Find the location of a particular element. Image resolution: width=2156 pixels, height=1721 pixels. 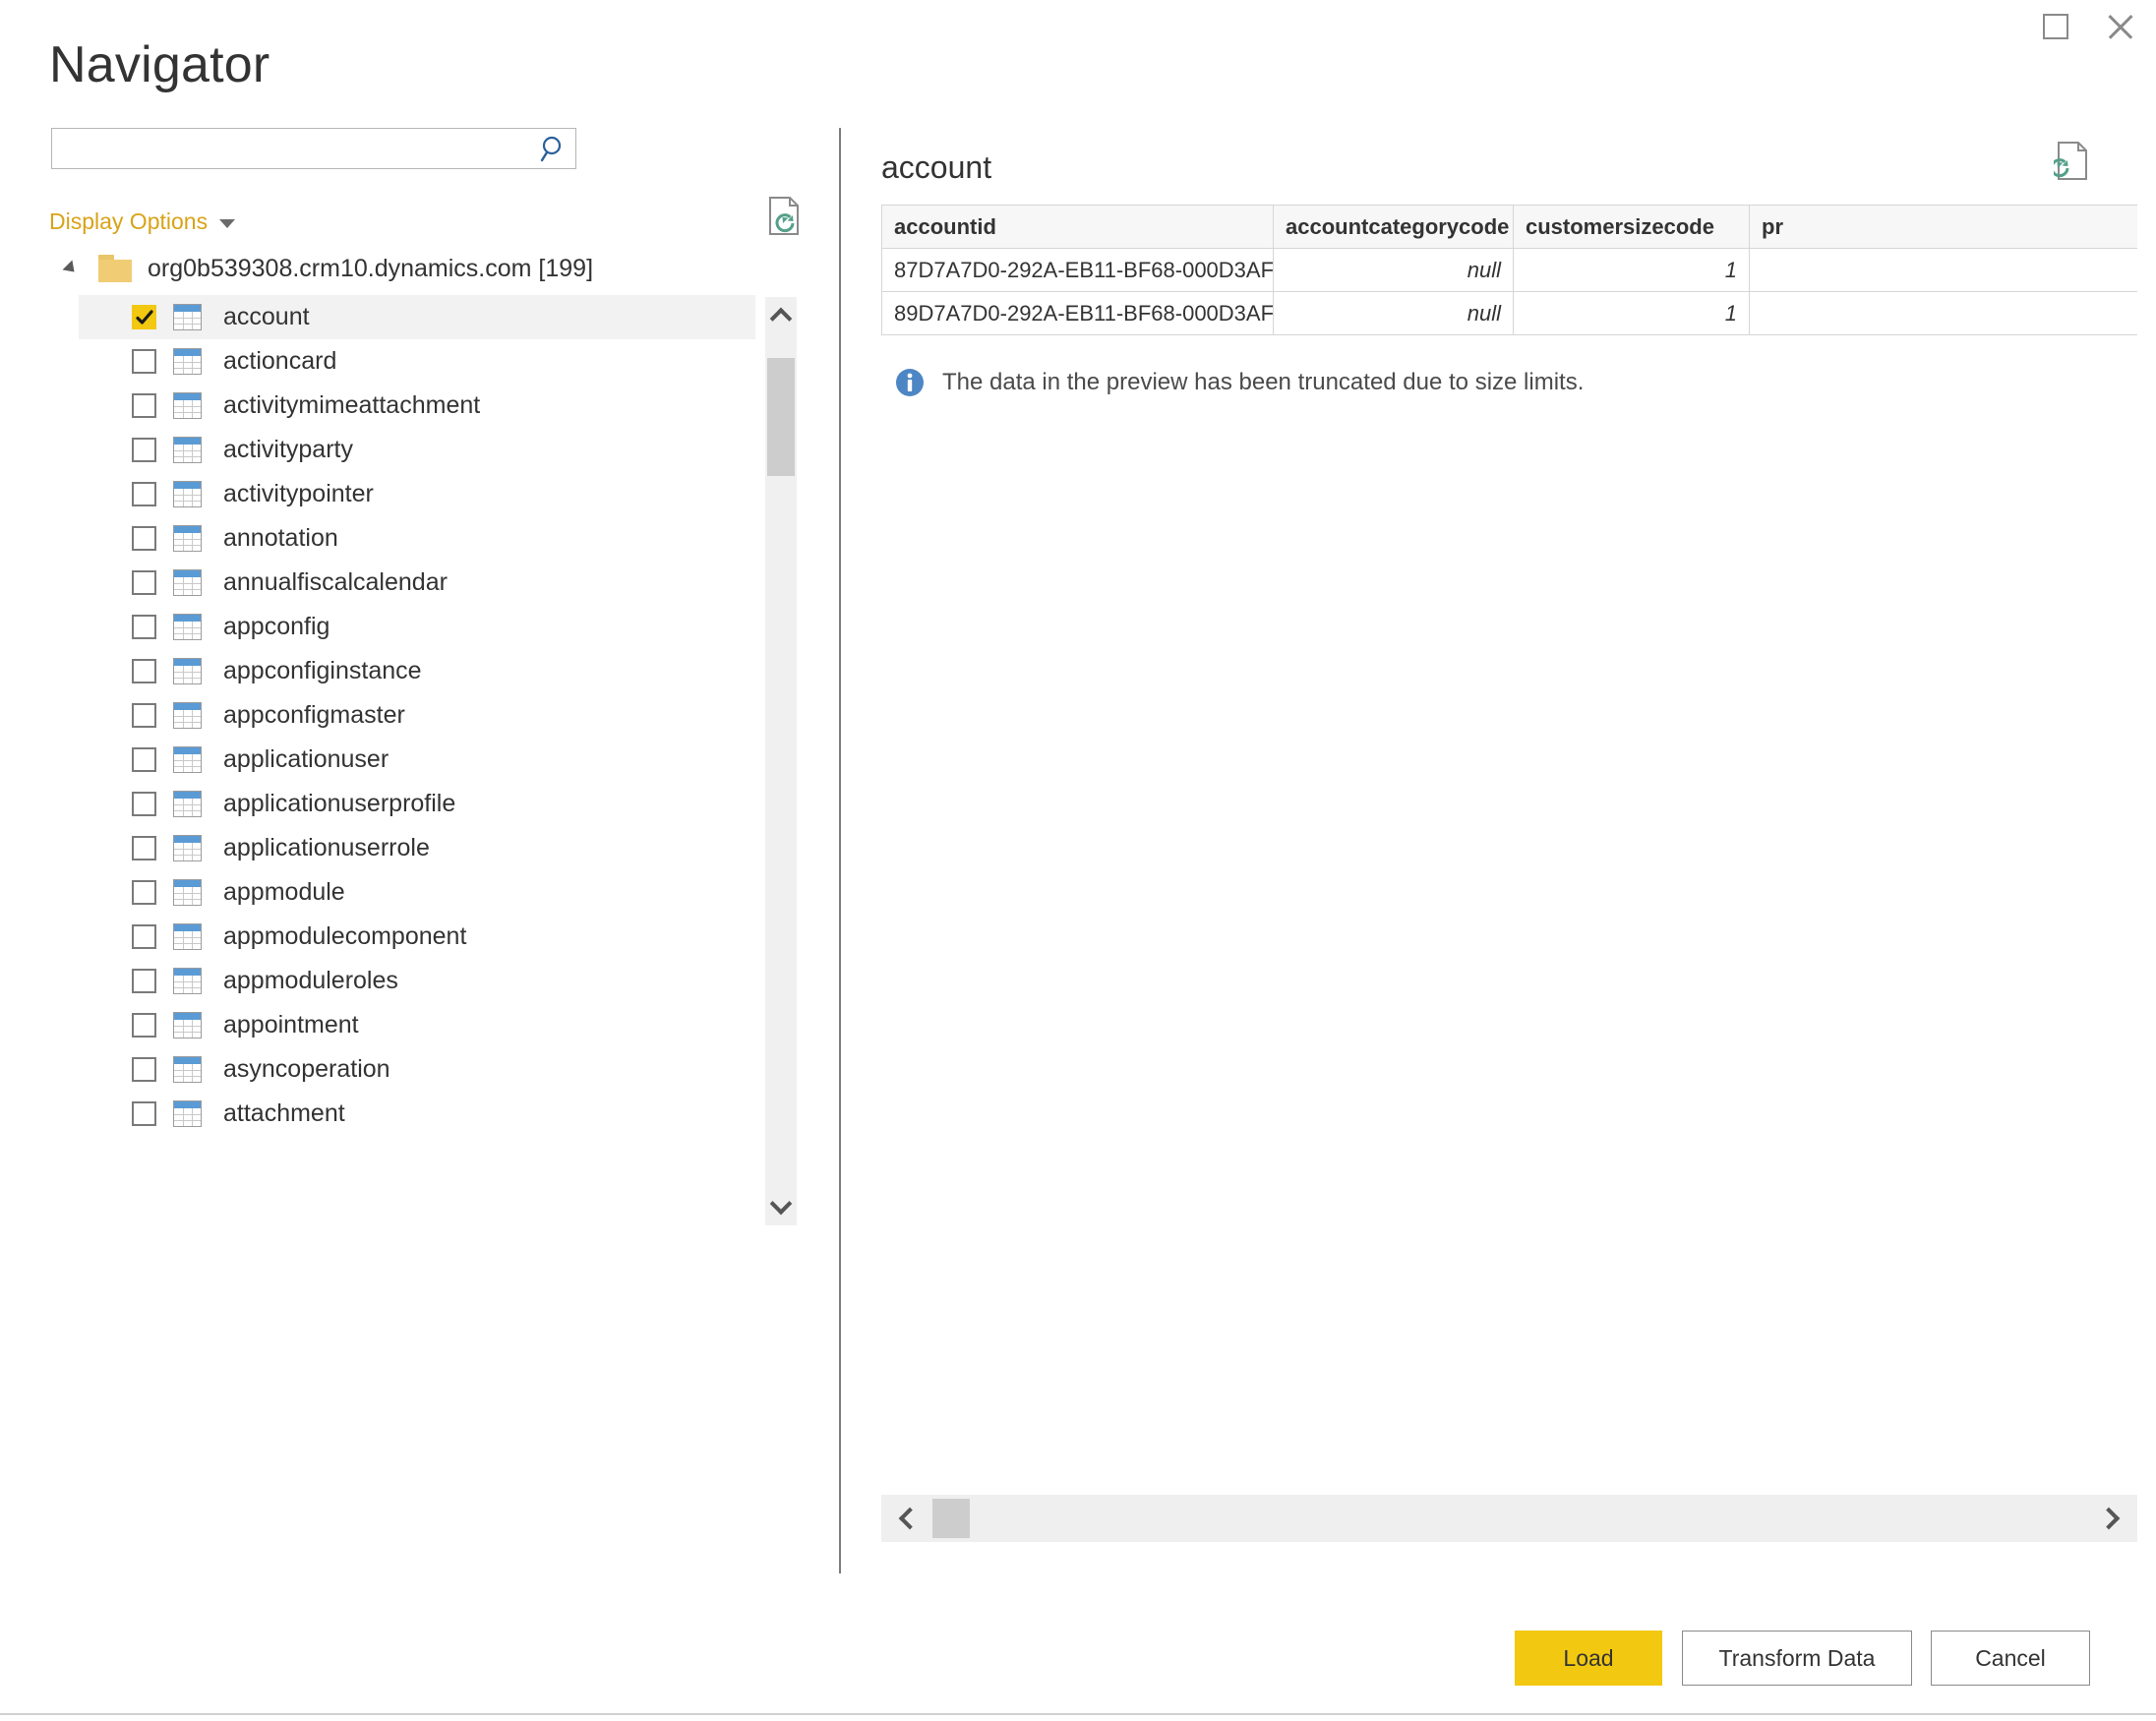

table-cell: 89D7A7D0-292A-EB11-BF68-000D3AFC74D7 is located at coordinates (1077, 313).